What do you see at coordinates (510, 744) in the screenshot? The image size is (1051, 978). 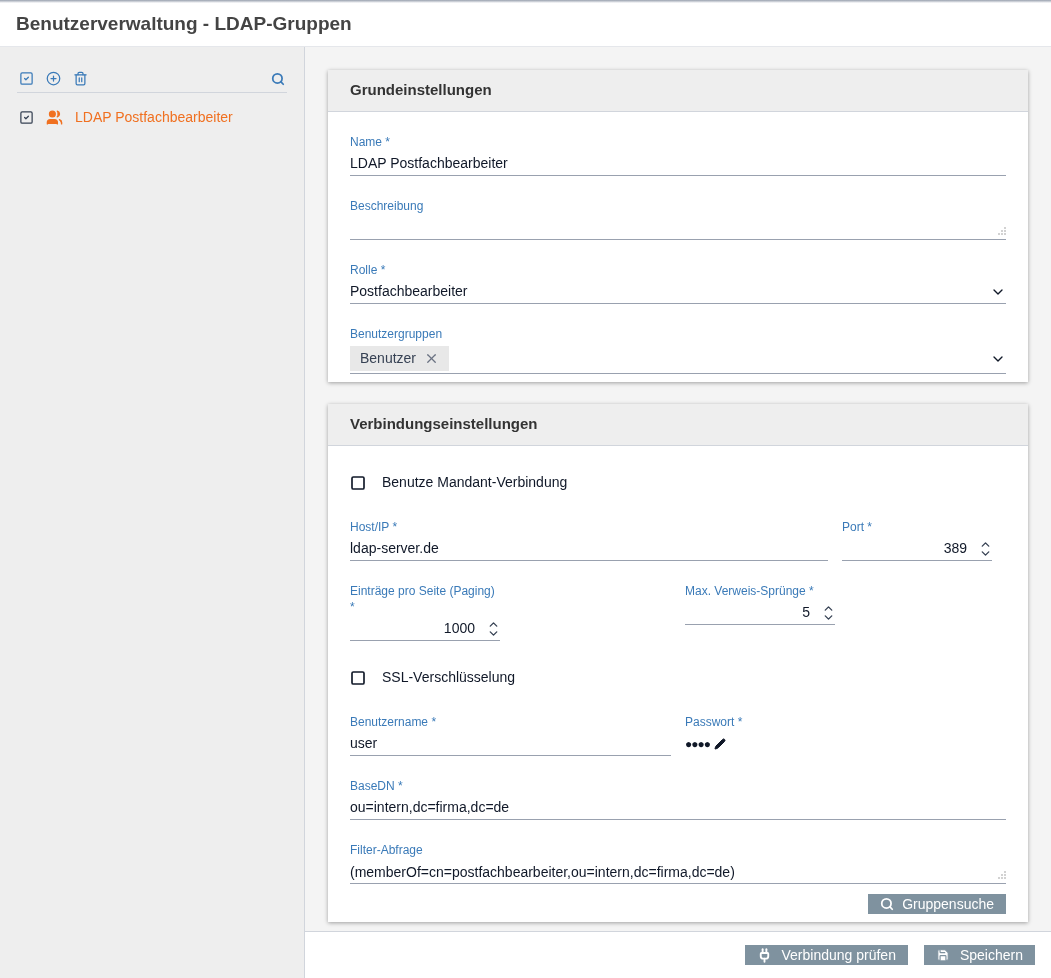 I see `input-field: user` at bounding box center [510, 744].